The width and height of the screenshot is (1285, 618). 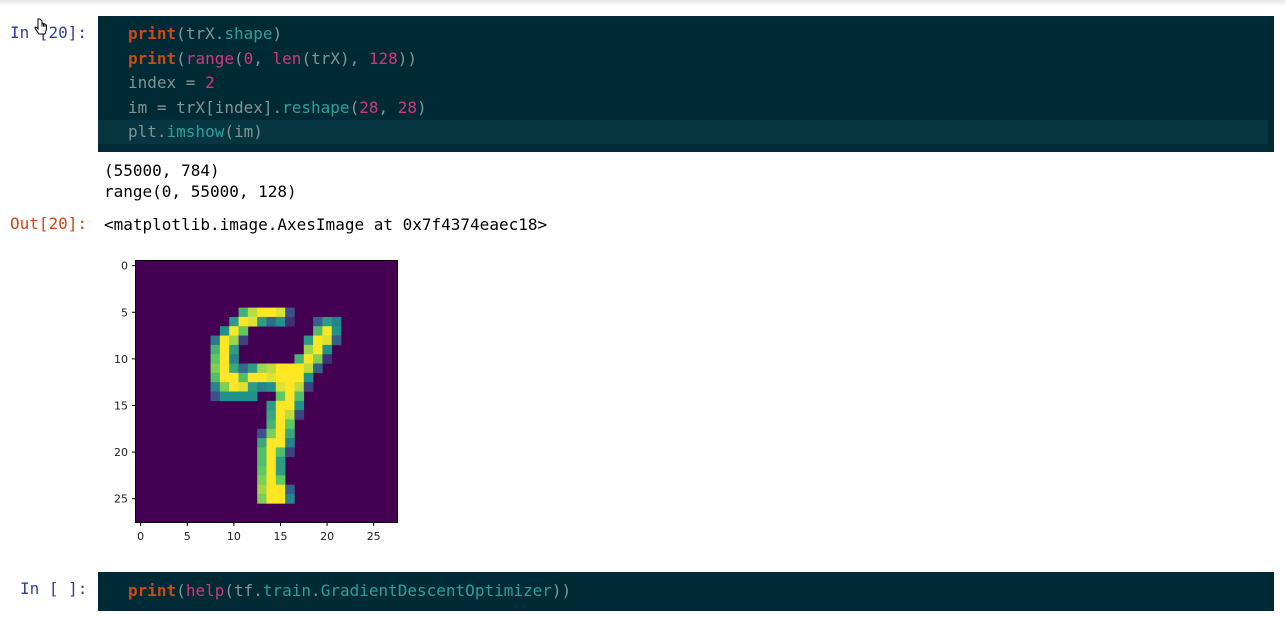 I want to click on x-tick-label: 10, so click(x=234, y=536).